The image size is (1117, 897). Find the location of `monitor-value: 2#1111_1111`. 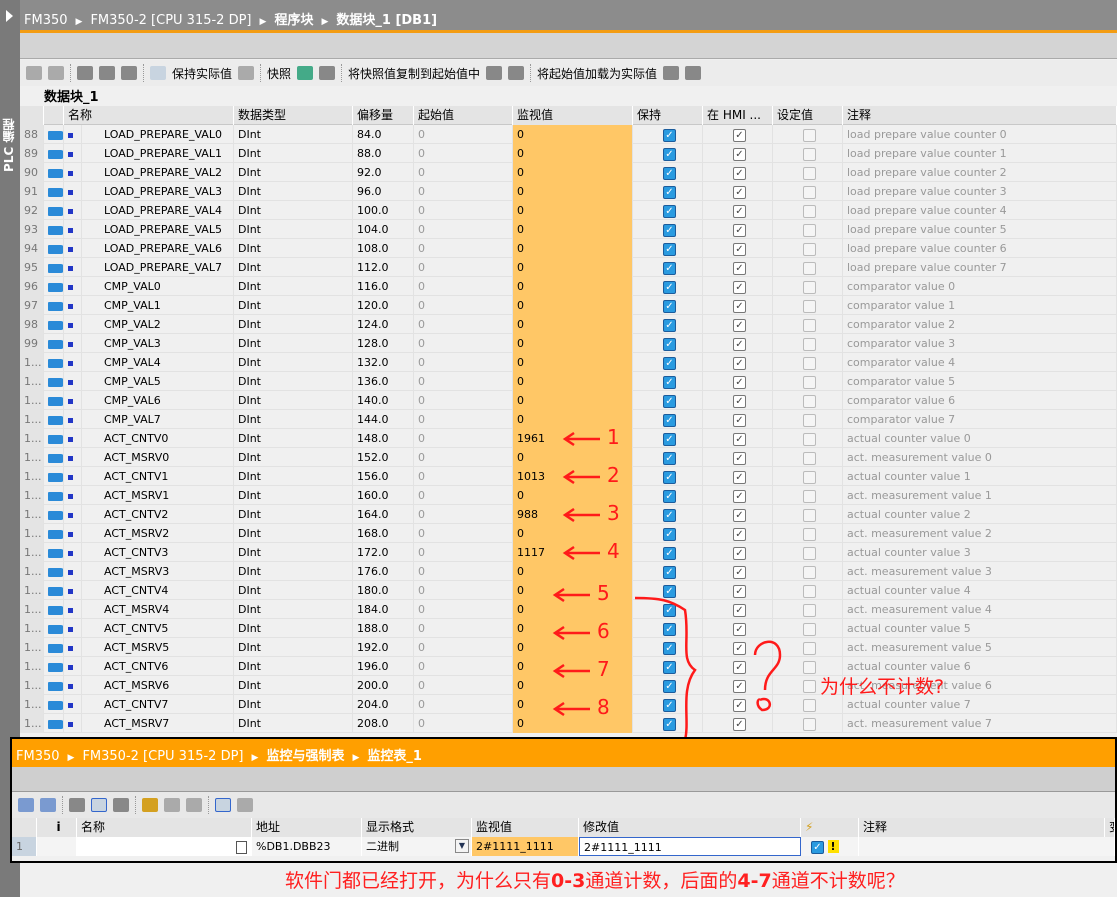

monitor-value: 2#1111_1111 is located at coordinates (525, 846).